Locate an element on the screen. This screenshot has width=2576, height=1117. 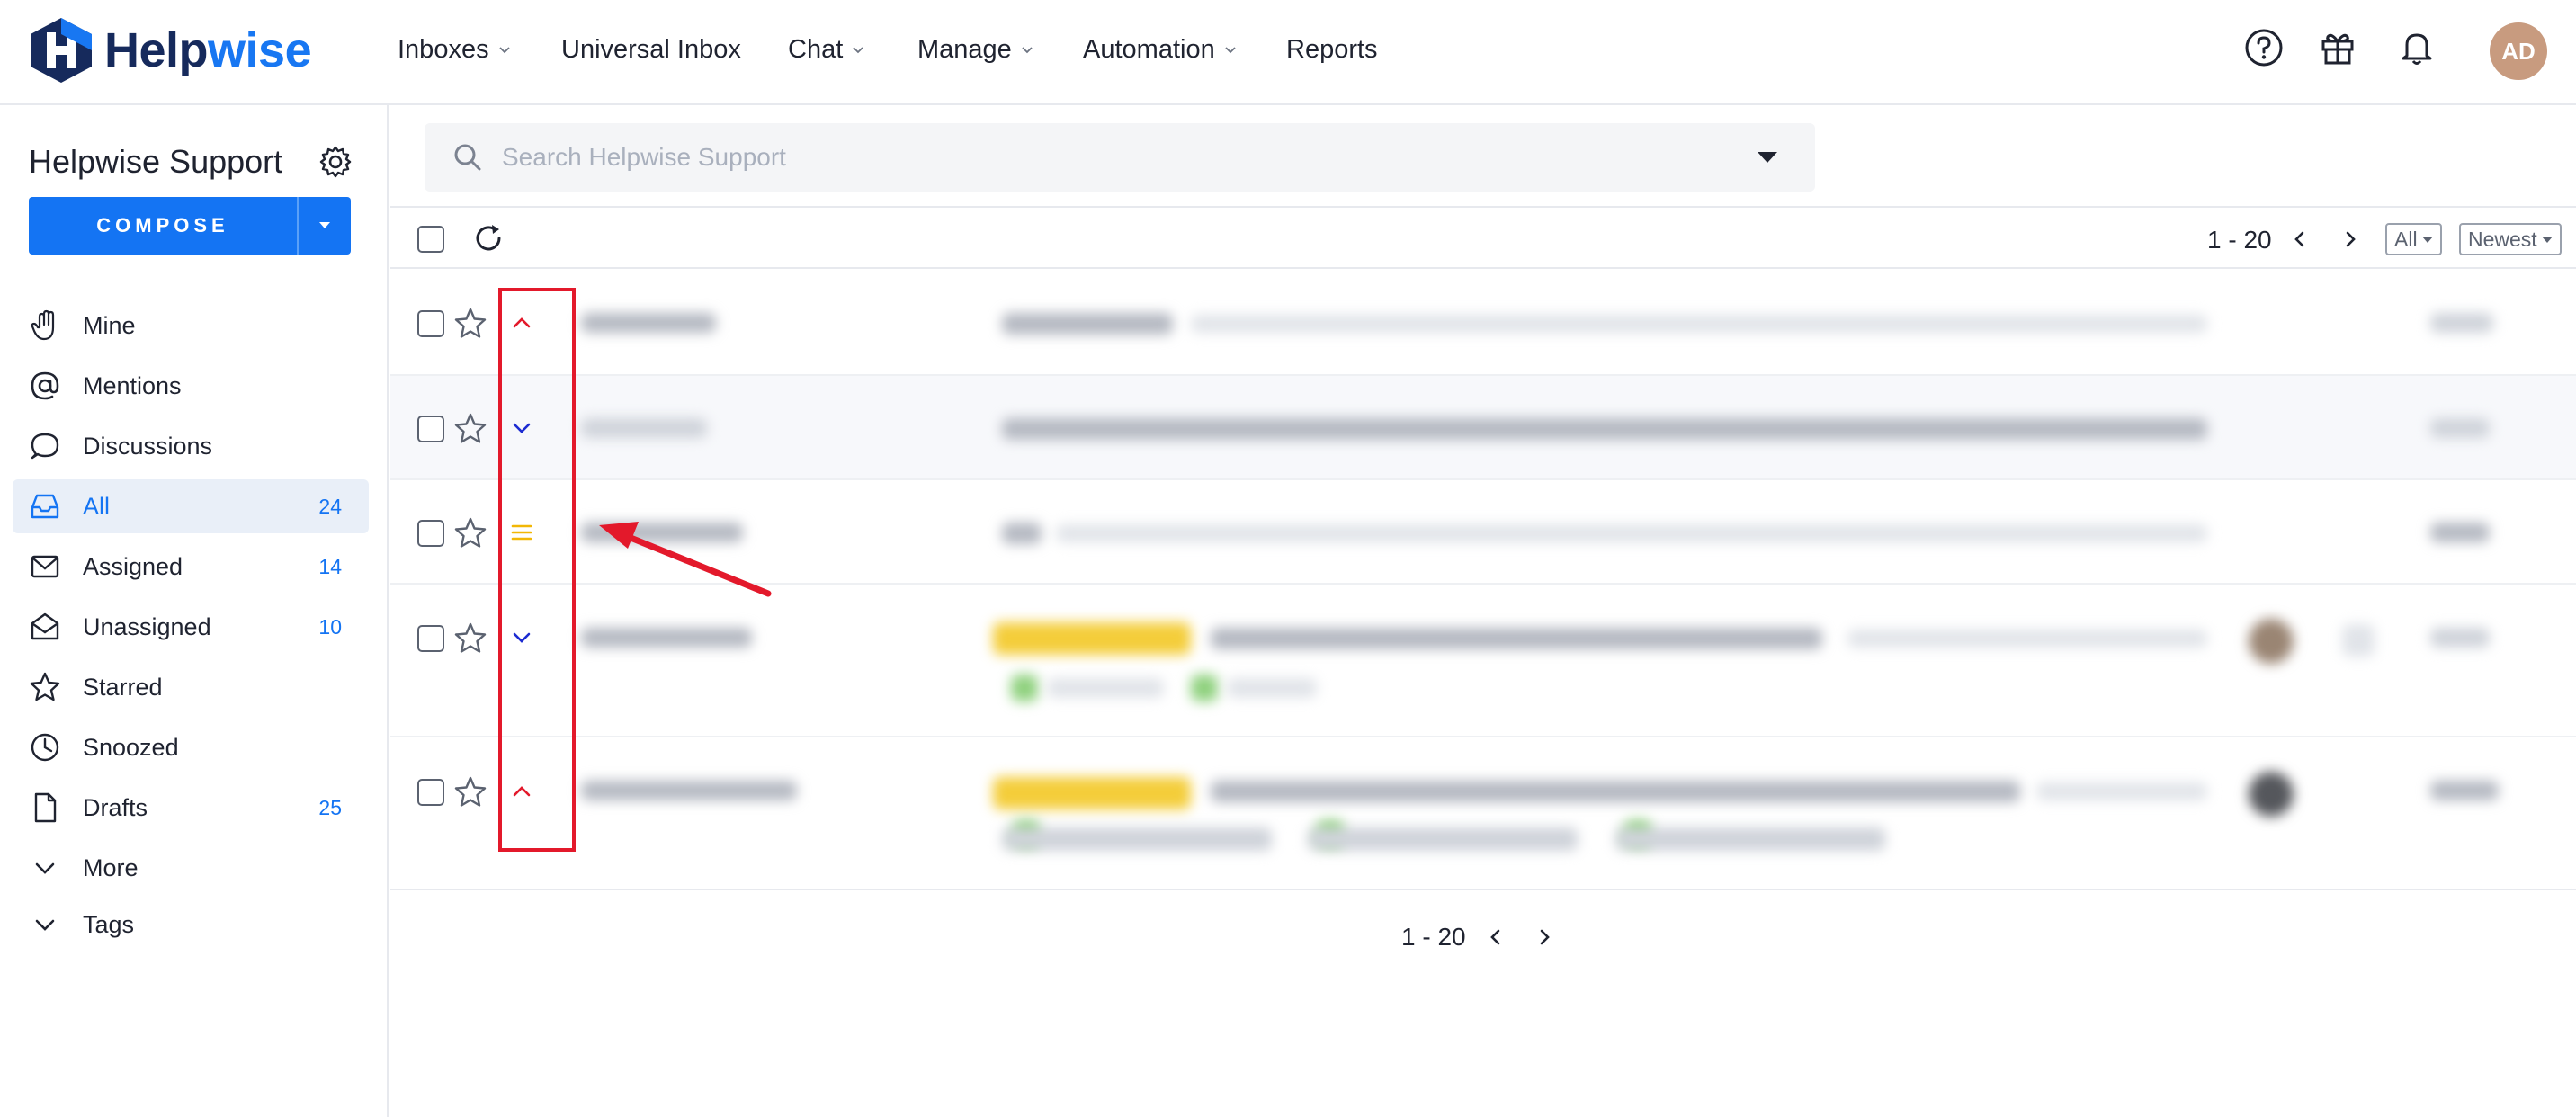
sidebar-item-count: 25 is located at coordinates (330, 807).